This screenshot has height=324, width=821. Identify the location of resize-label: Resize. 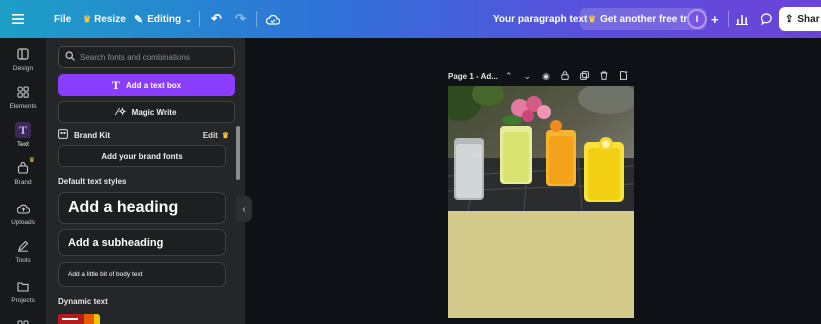
(110, 19).